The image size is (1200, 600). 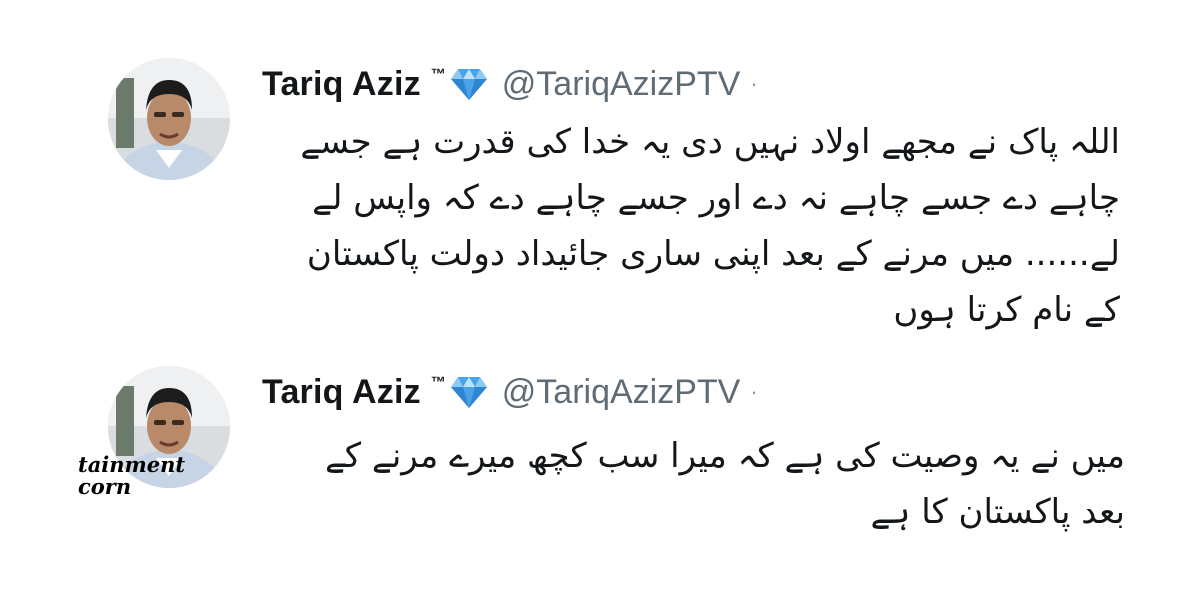 I want to click on tweet-text-line: کے نام کرتا ہوں, so click(x=1006, y=310).